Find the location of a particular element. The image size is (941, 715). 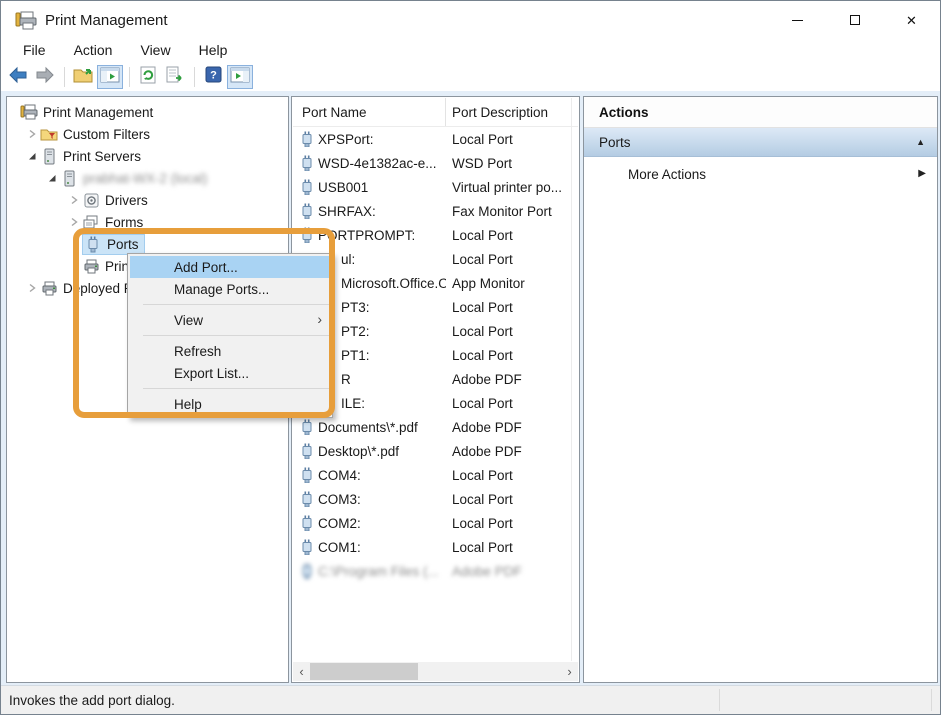

table-row: R Adobe PDF is located at coordinates (435, 379).